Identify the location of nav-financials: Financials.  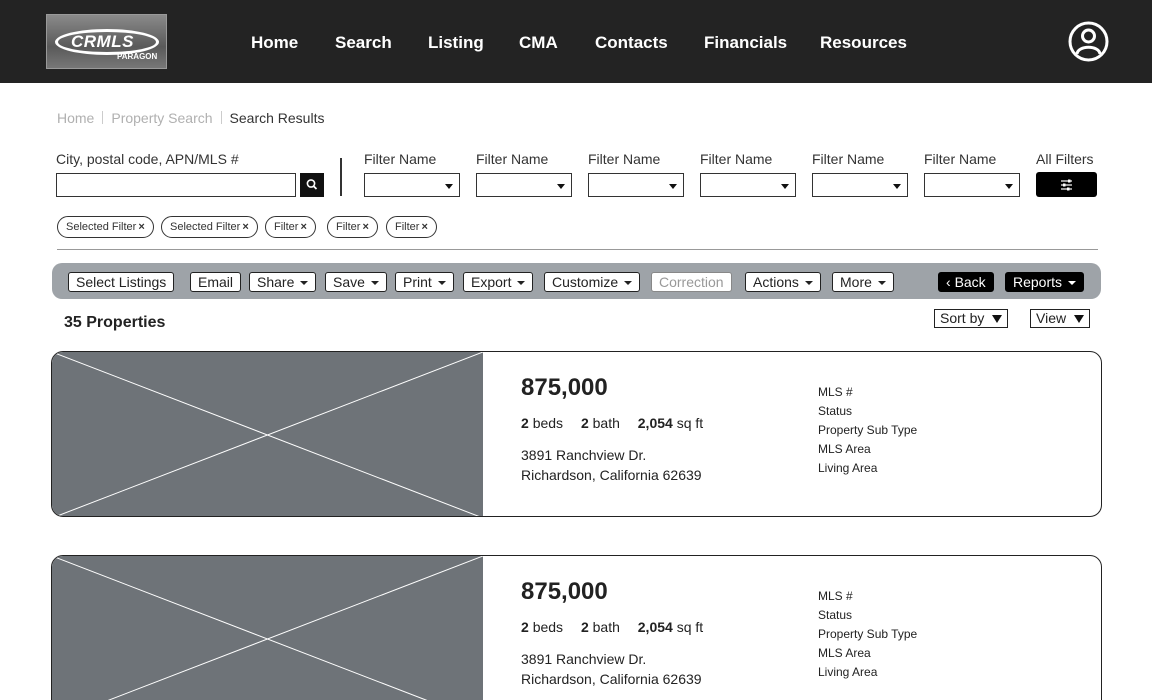
(745, 43).